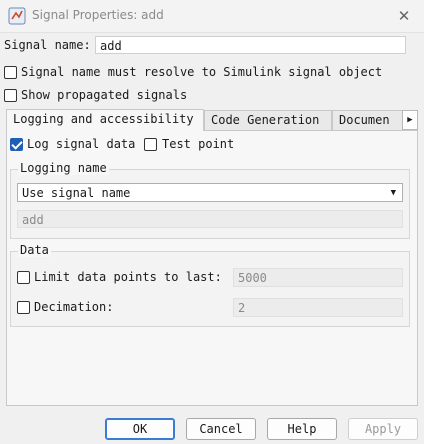 The width and height of the screenshot is (424, 444). I want to click on tab-code-generation: Code Generation, so click(268, 120).